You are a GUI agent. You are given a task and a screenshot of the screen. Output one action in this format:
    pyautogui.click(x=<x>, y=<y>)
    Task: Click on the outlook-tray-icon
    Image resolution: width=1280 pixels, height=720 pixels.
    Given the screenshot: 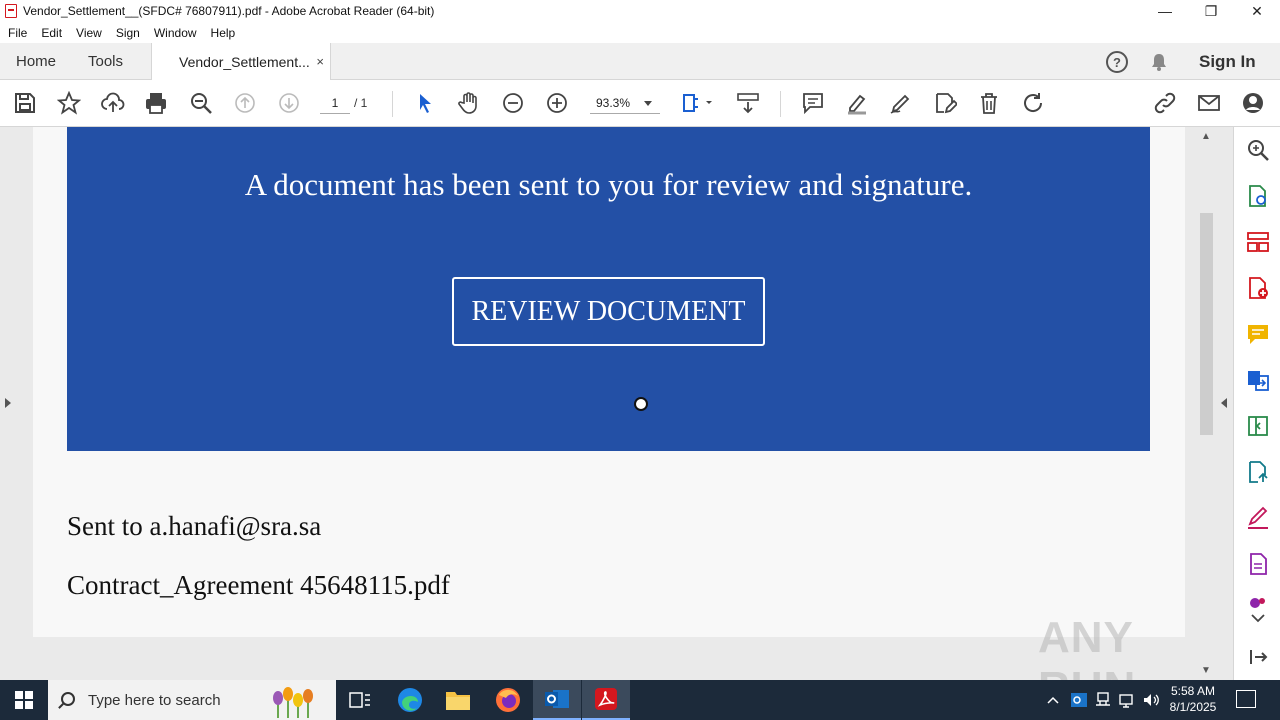 What is the action you would take?
    pyautogui.click(x=1079, y=700)
    